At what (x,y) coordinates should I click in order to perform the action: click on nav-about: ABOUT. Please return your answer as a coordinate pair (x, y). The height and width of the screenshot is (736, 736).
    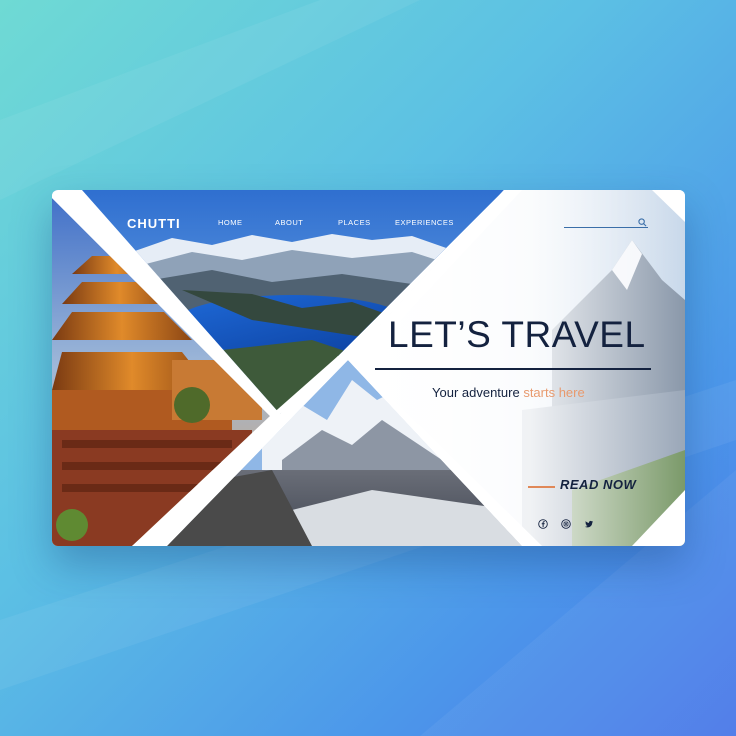
    Looking at the image, I should click on (289, 222).